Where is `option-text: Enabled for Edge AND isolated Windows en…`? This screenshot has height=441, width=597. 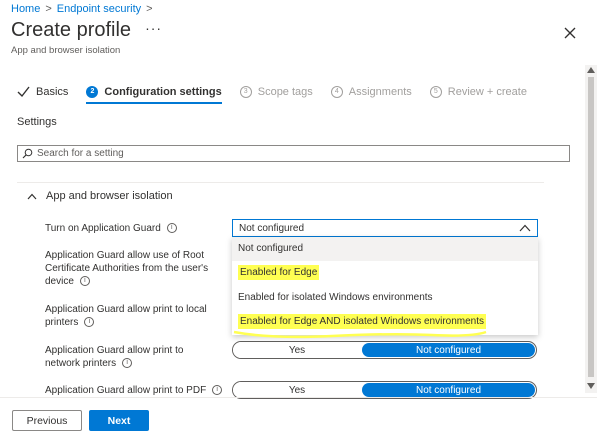 option-text: Enabled for Edge AND isolated Windows en… is located at coordinates (362, 321).